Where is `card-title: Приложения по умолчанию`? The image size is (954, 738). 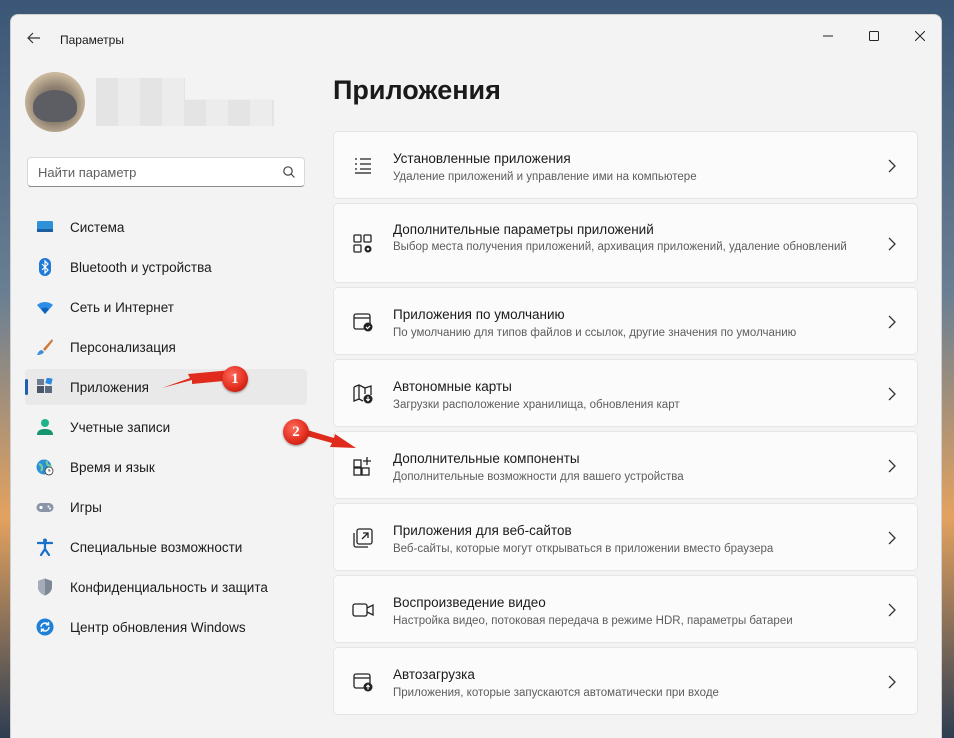 card-title: Приложения по умолчанию is located at coordinates (479, 314).